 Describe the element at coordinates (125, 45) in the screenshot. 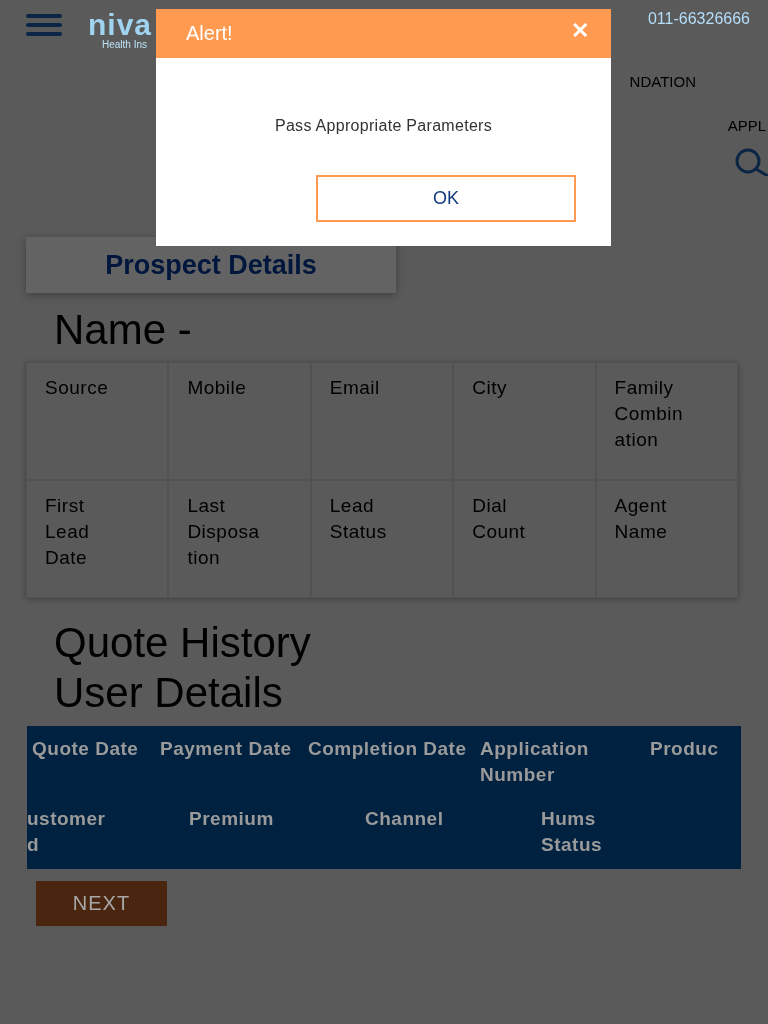

I see `logo-subtitle: Health Ins` at that location.